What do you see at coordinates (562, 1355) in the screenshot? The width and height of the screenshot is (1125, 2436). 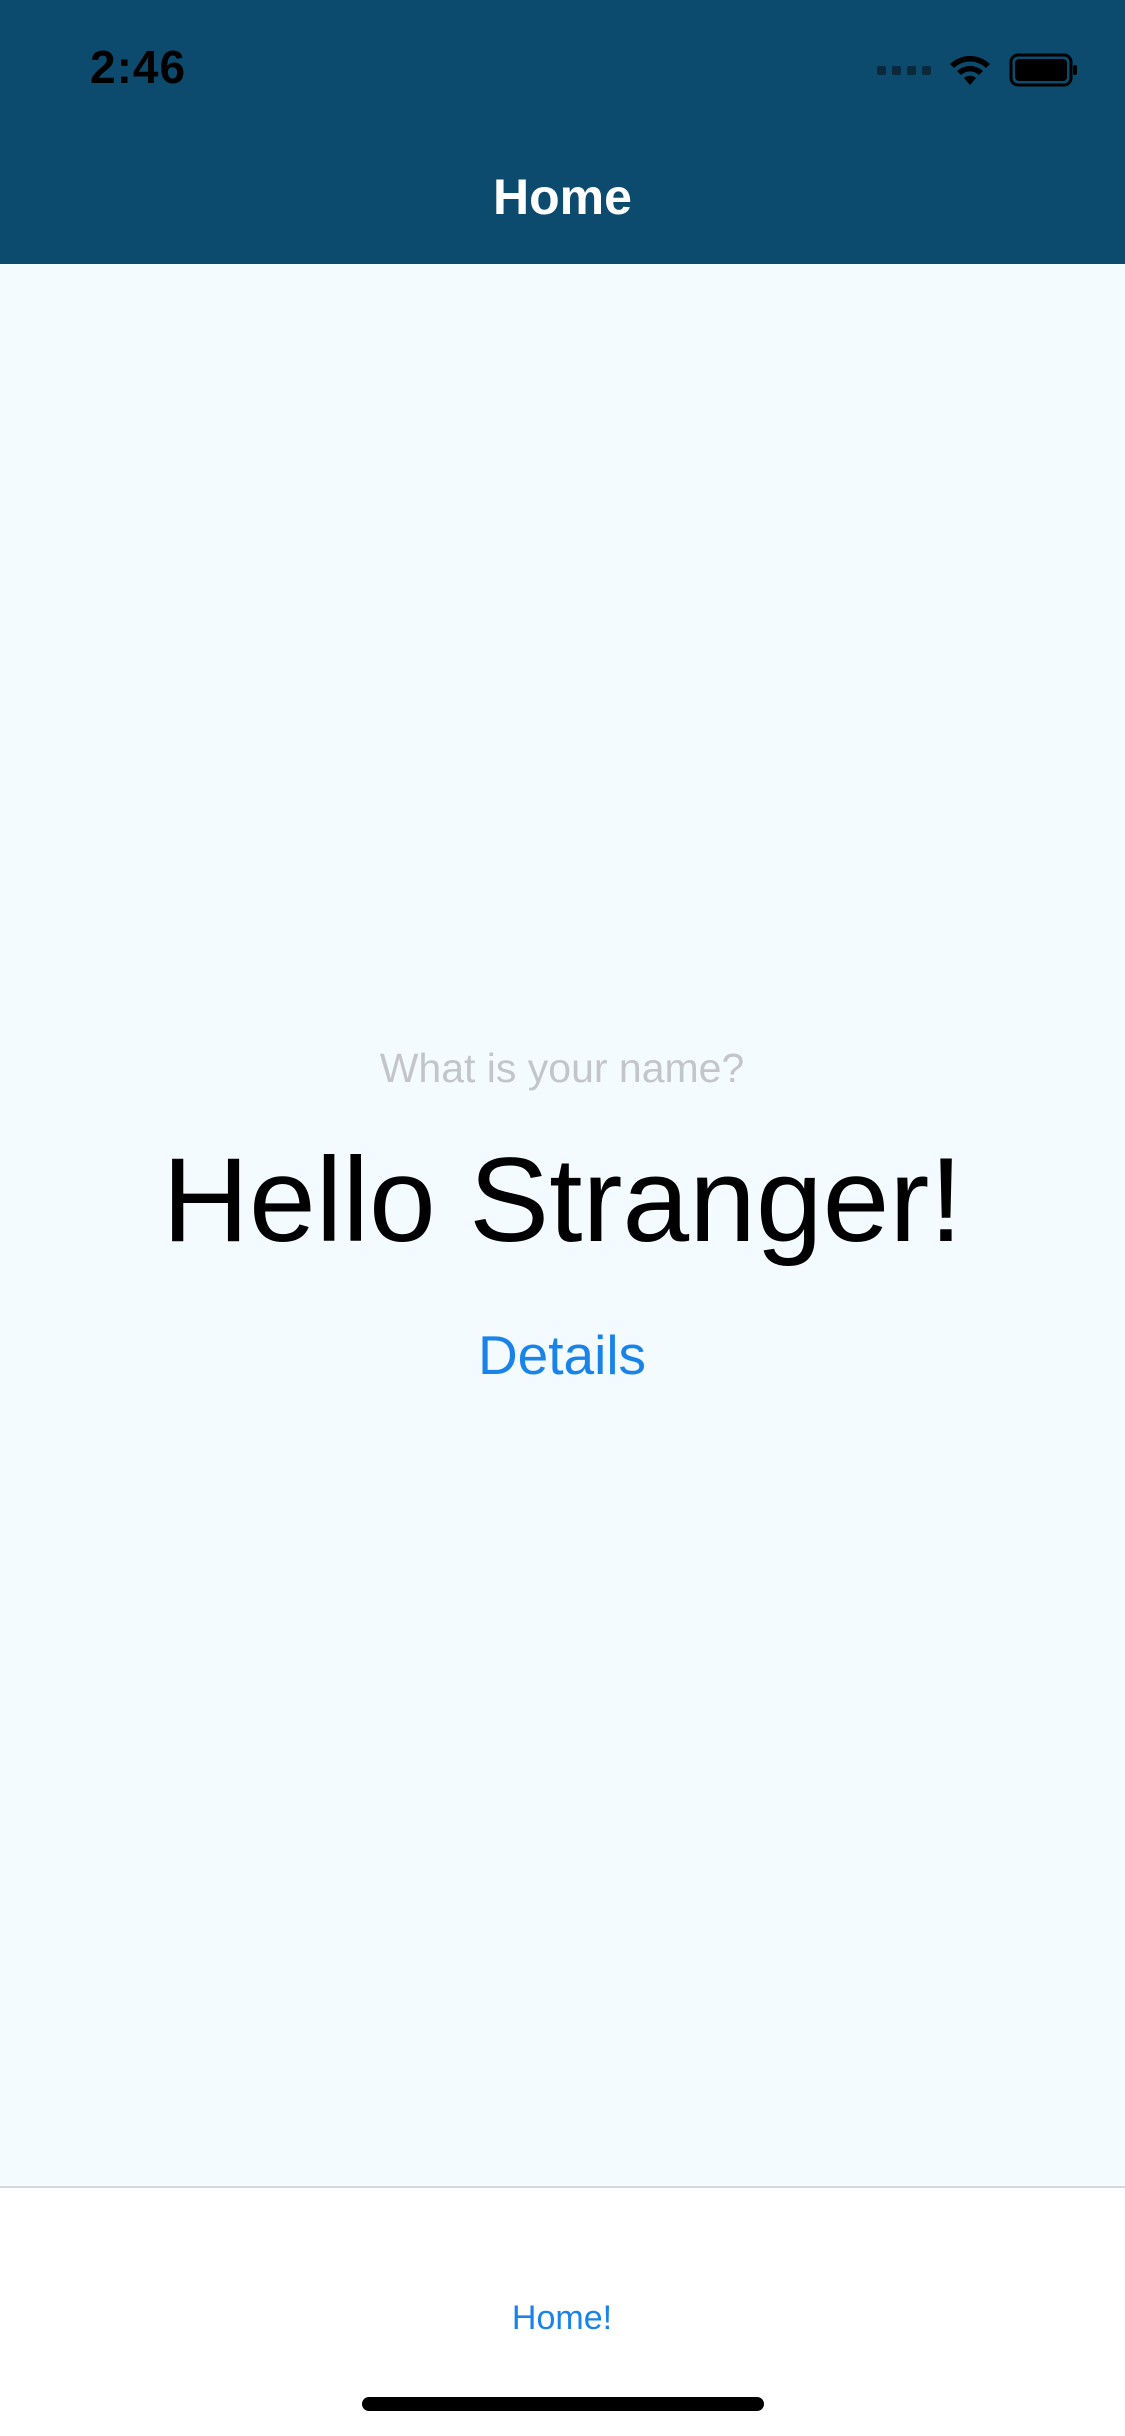 I see `details-button: Details` at bounding box center [562, 1355].